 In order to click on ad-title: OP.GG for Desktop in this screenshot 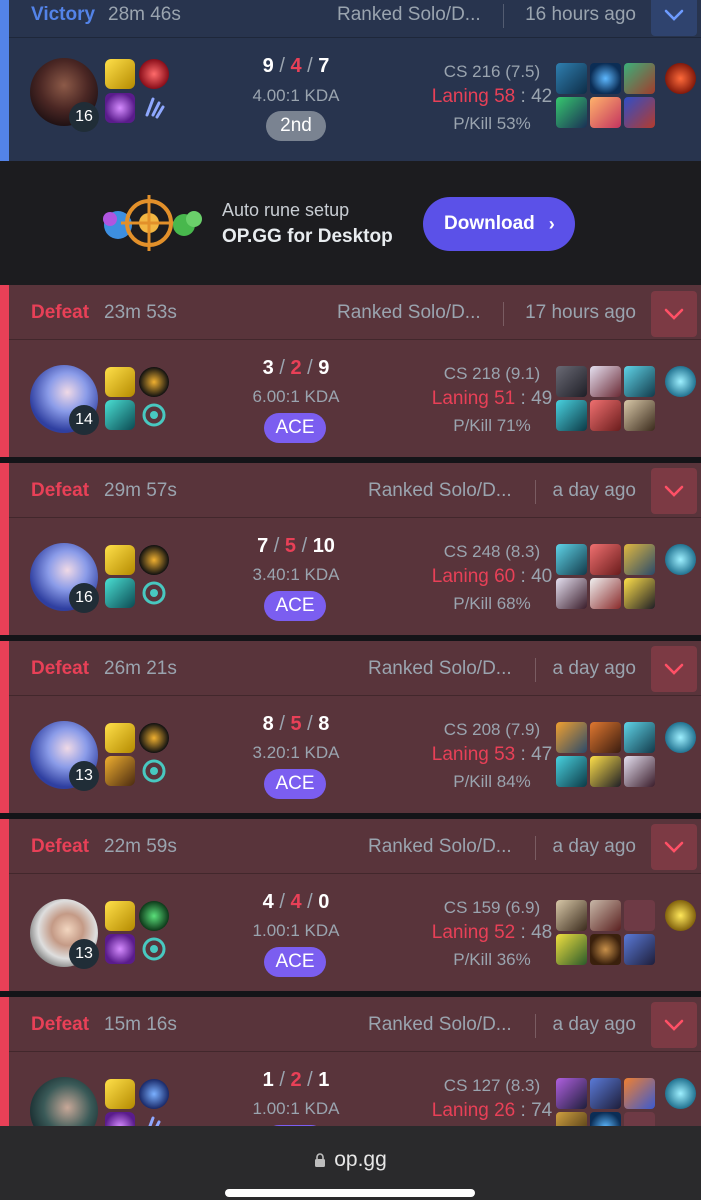, I will do `click(307, 236)`.